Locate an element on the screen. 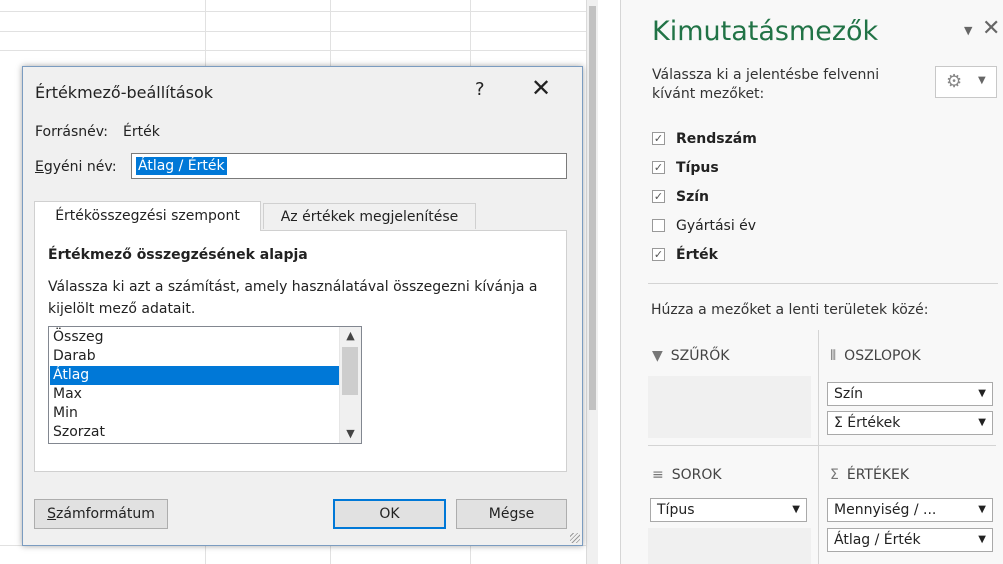  list-item: Max is located at coordinates (194, 394).